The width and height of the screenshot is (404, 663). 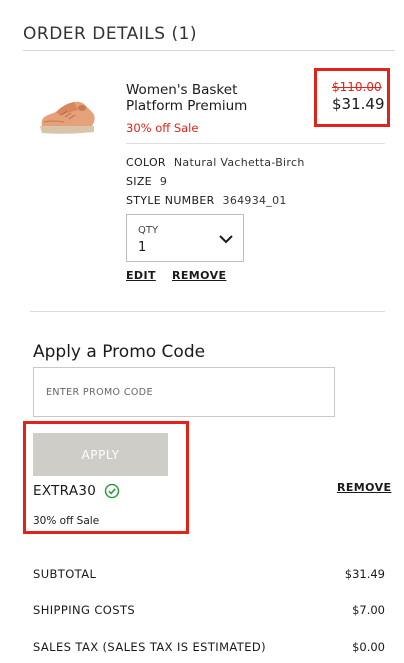 What do you see at coordinates (368, 610) in the screenshot?
I see `summary-value-shipping: $7.00` at bounding box center [368, 610].